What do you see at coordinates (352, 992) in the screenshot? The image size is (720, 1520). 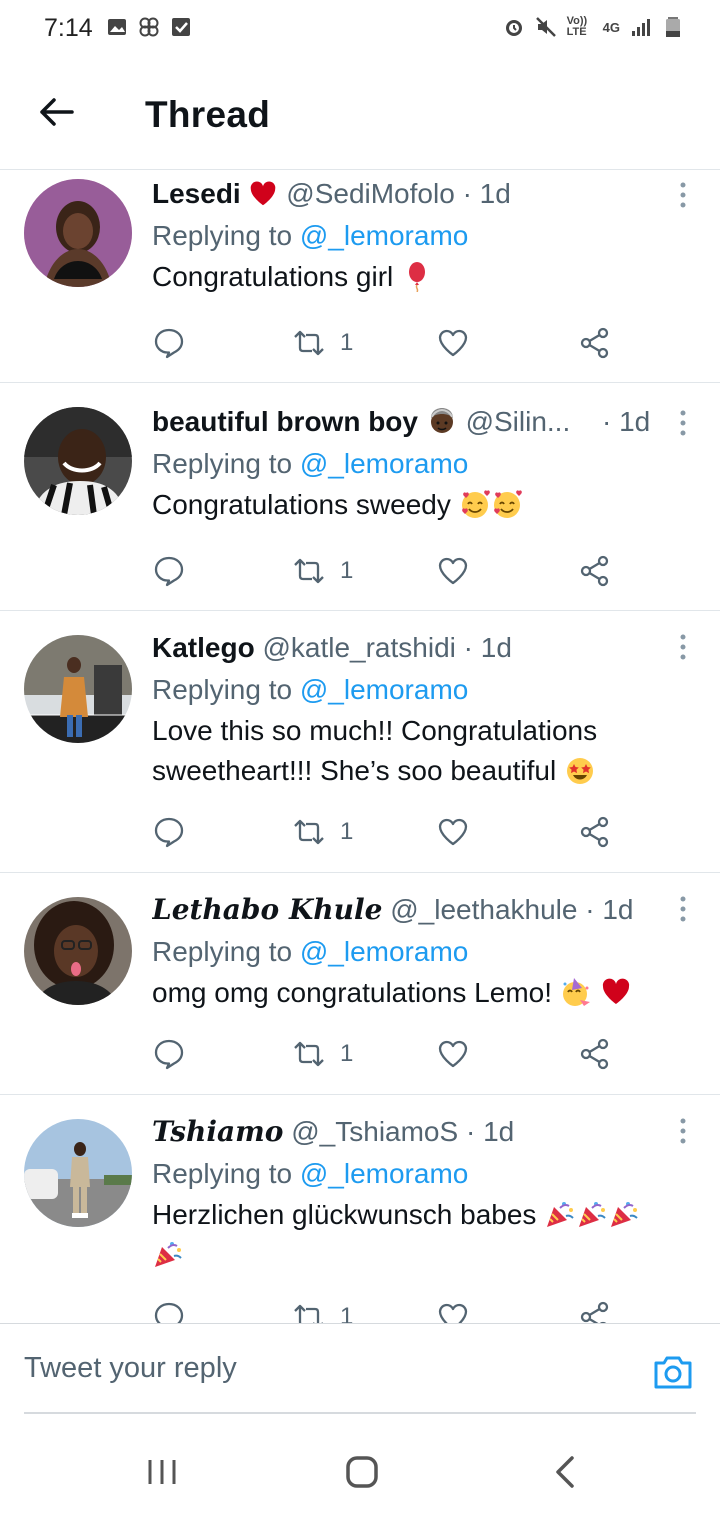 I see `tweet-text-content: omg omg congratulations Lemo!` at bounding box center [352, 992].